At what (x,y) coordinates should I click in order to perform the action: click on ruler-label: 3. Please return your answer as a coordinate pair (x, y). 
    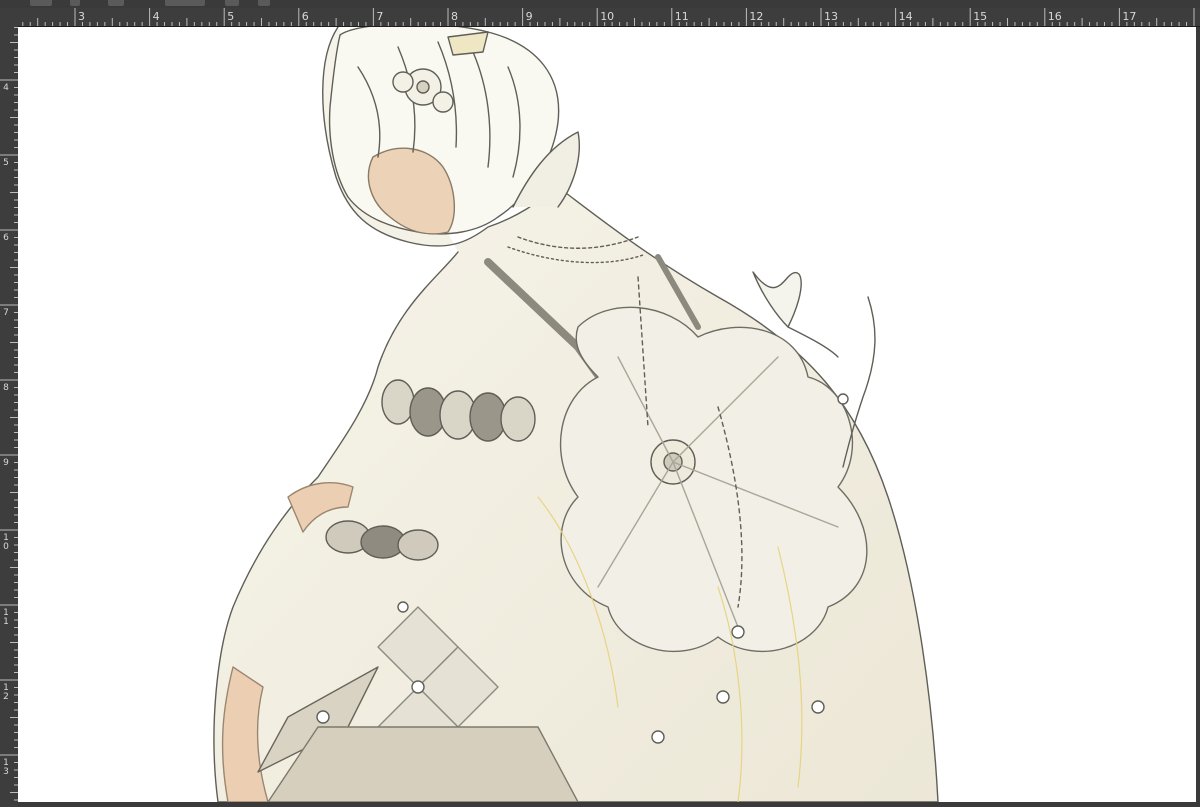
    Looking at the image, I should click on (81, 16).